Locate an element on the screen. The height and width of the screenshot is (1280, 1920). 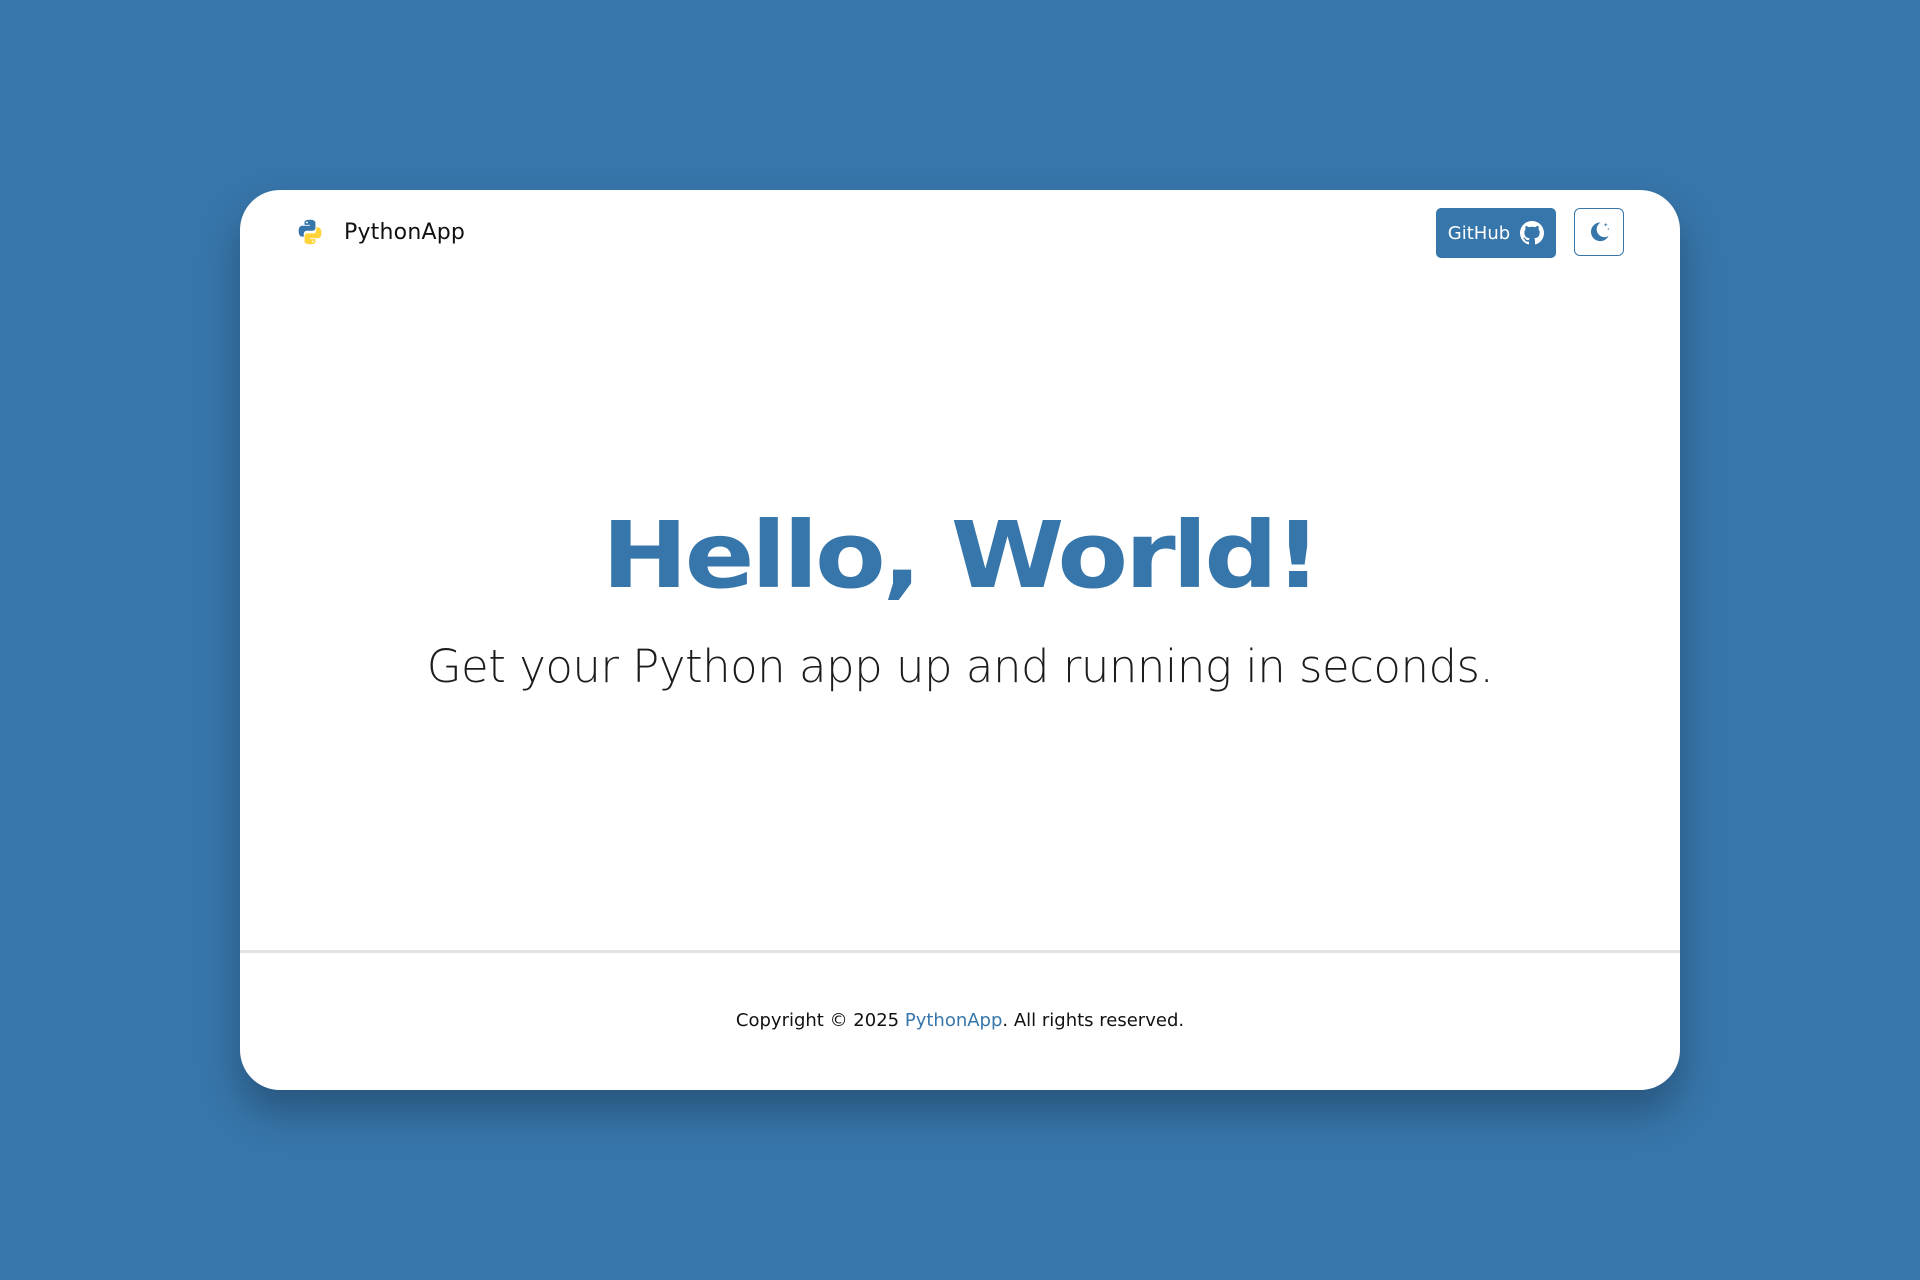
github-button: GitHub is located at coordinates (1496, 233).